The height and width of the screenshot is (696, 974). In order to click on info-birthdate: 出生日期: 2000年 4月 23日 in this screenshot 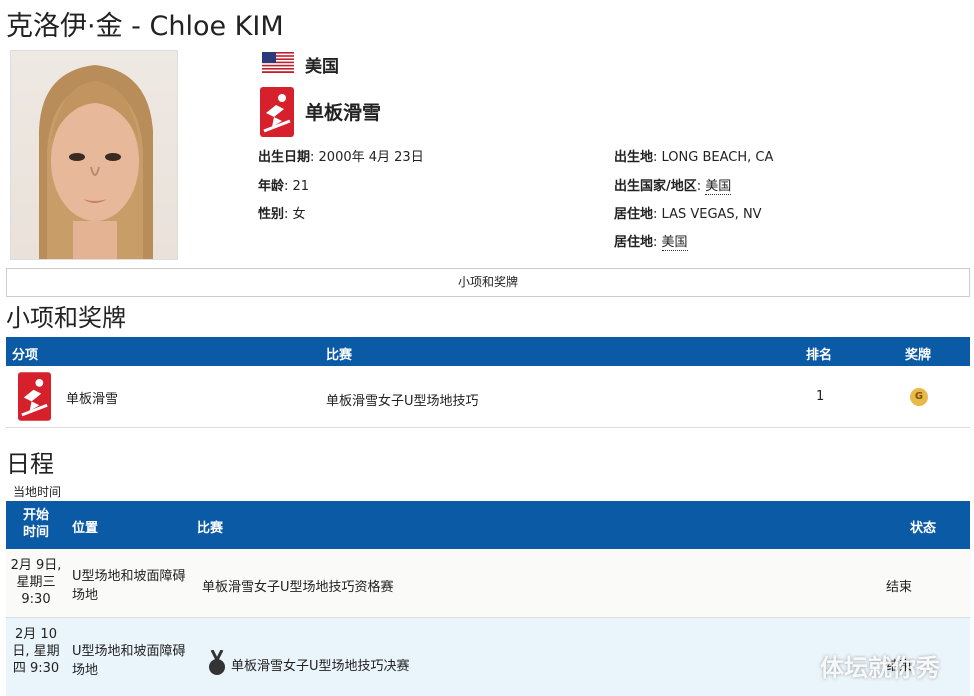, I will do `click(341, 157)`.